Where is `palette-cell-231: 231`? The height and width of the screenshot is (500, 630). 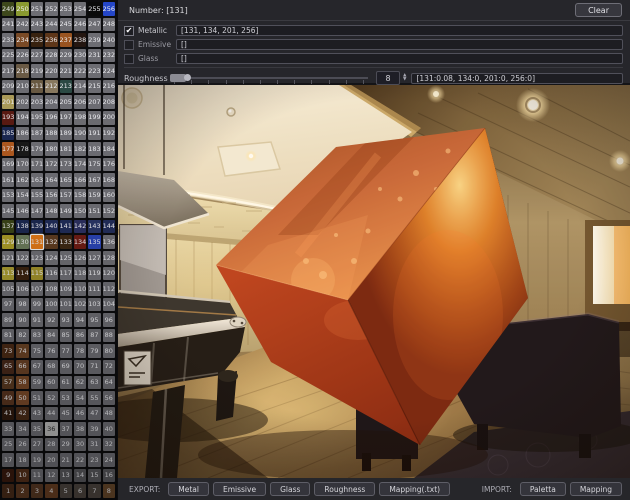
palette-cell-231: 231 is located at coordinates (94, 55).